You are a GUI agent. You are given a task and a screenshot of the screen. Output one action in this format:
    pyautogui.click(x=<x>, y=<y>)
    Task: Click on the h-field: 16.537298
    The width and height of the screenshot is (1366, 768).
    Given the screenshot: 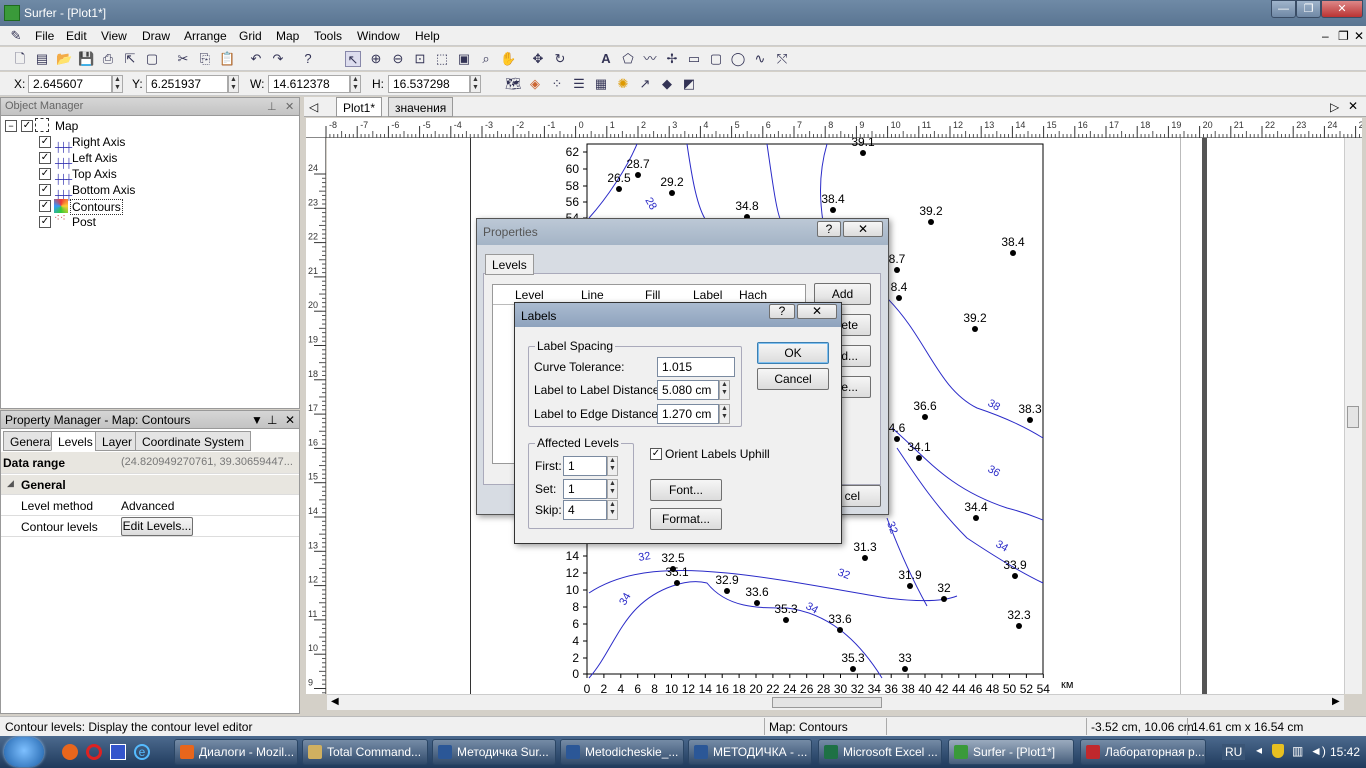 What is the action you would take?
    pyautogui.click(x=429, y=84)
    